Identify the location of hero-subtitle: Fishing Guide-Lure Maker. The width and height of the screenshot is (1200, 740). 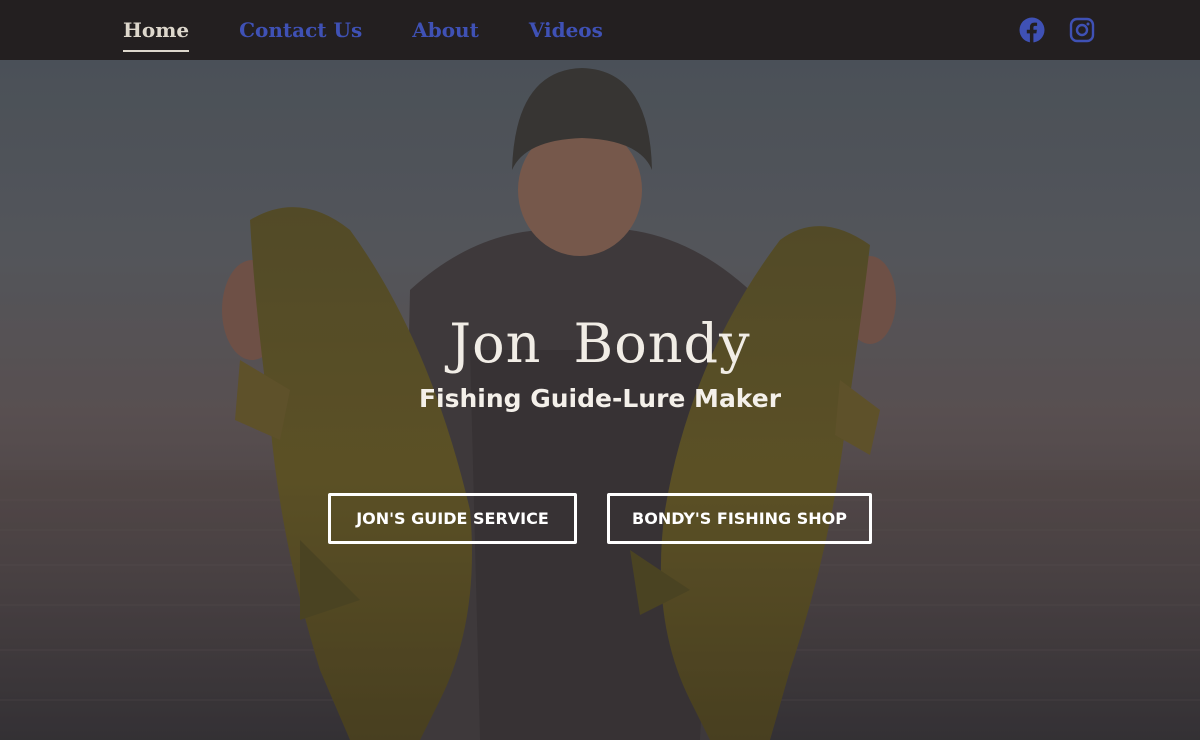
(600, 398).